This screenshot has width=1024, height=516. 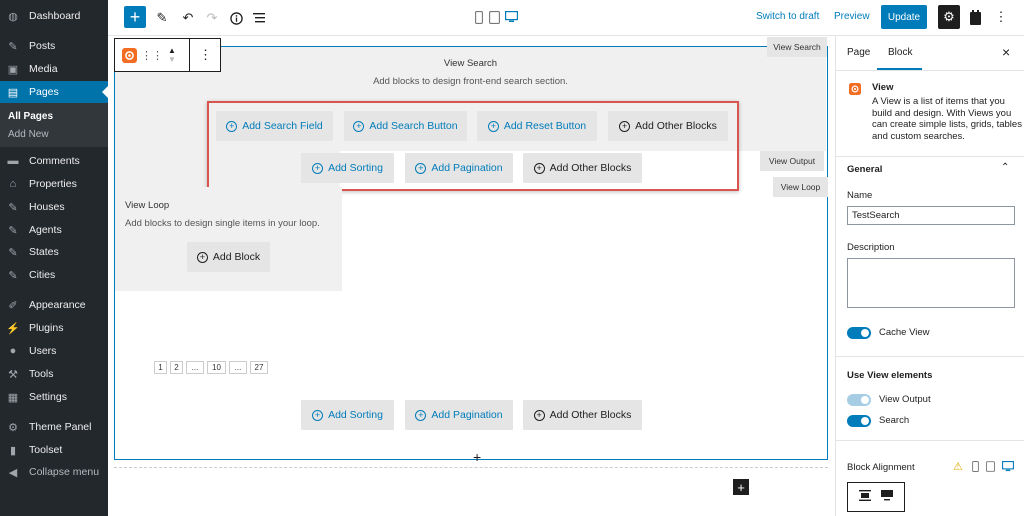 What do you see at coordinates (904, 17) in the screenshot?
I see `update-button: Update` at bounding box center [904, 17].